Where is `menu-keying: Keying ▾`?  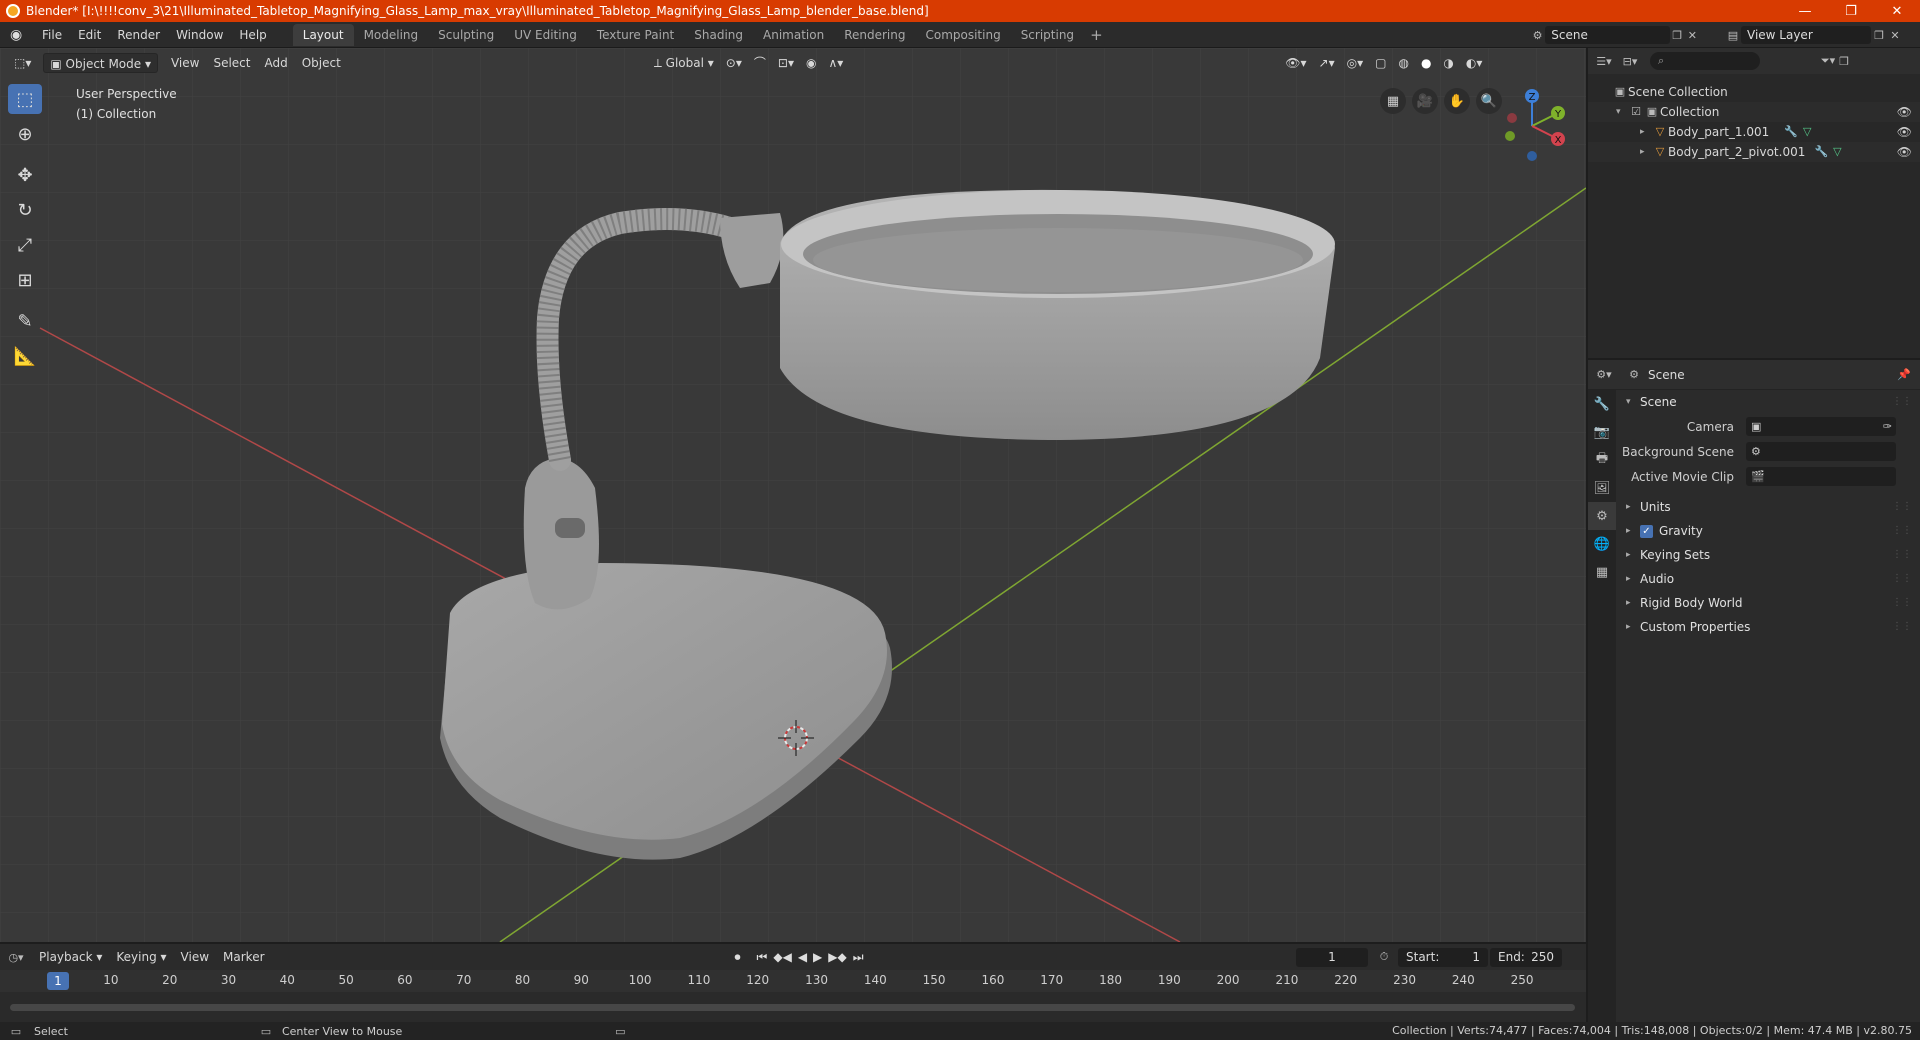 menu-keying: Keying ▾ is located at coordinates (141, 957).